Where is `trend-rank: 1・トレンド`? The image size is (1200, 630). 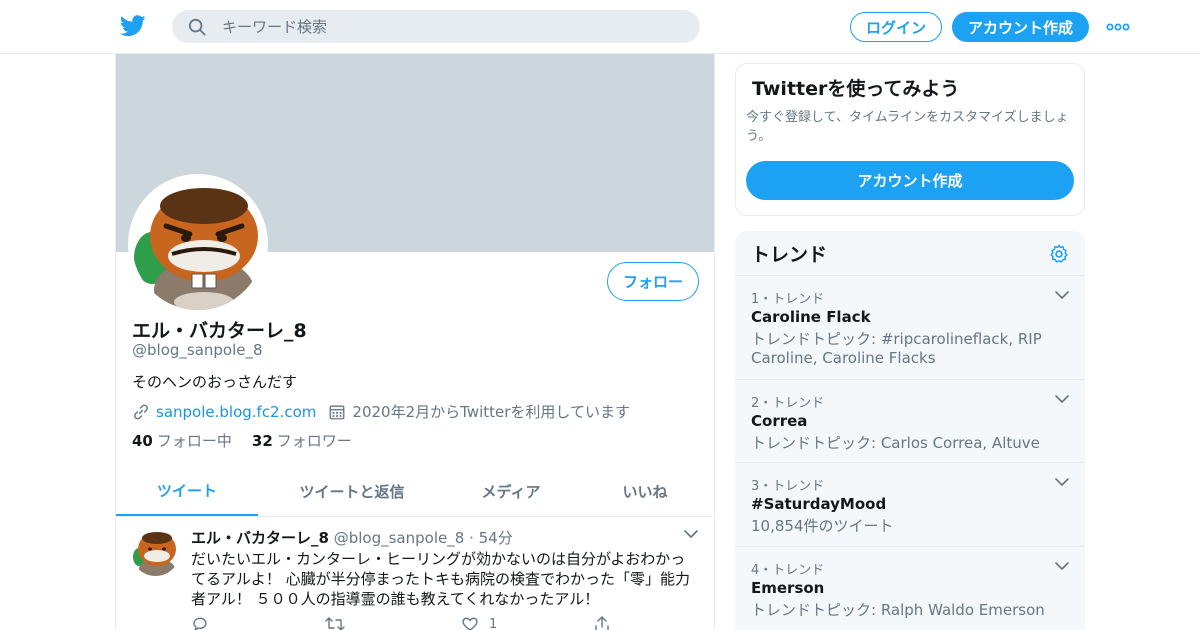
trend-rank: 1・トレンド is located at coordinates (788, 299).